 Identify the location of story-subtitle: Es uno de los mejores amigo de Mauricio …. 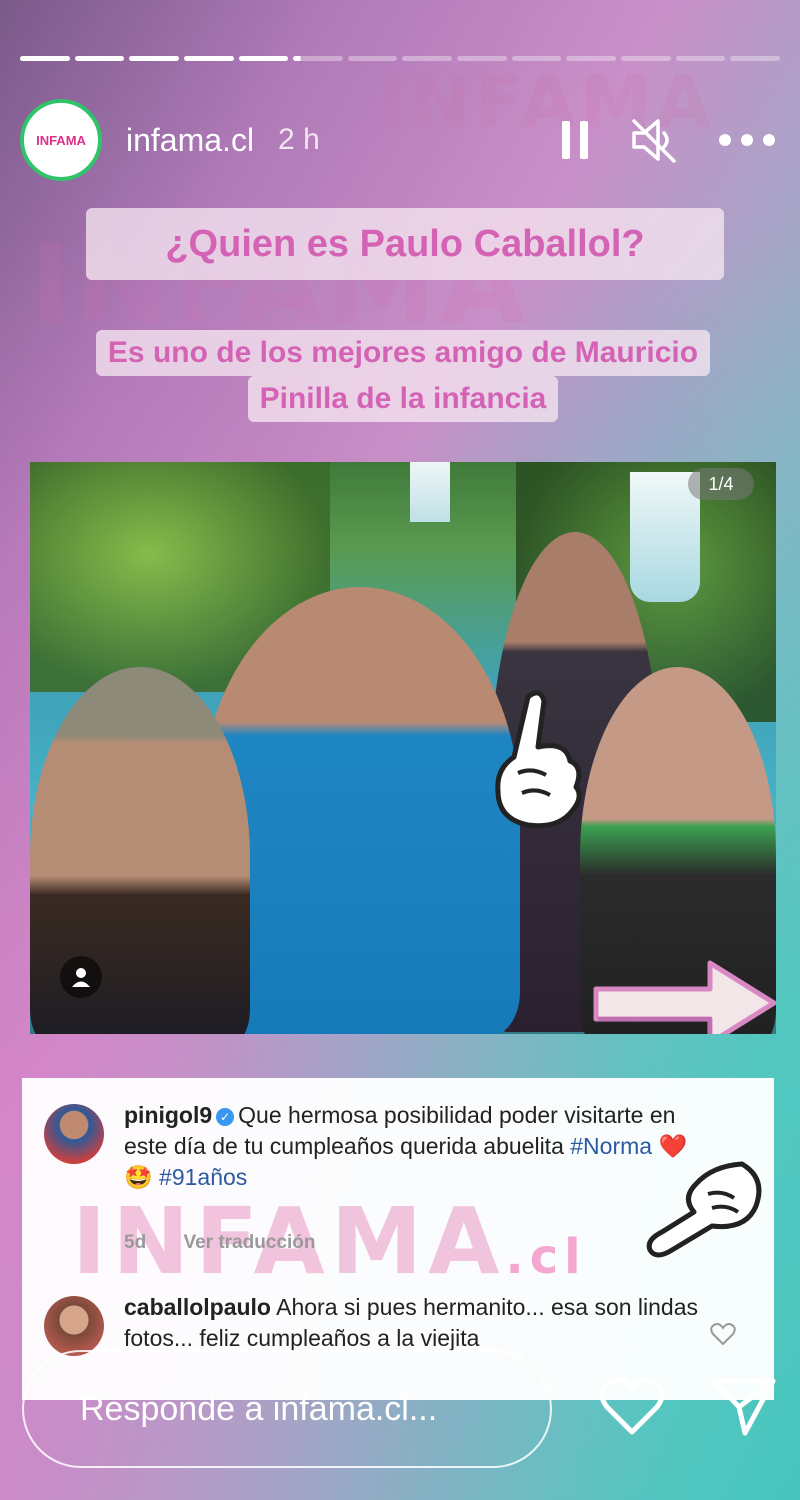
(403, 376).